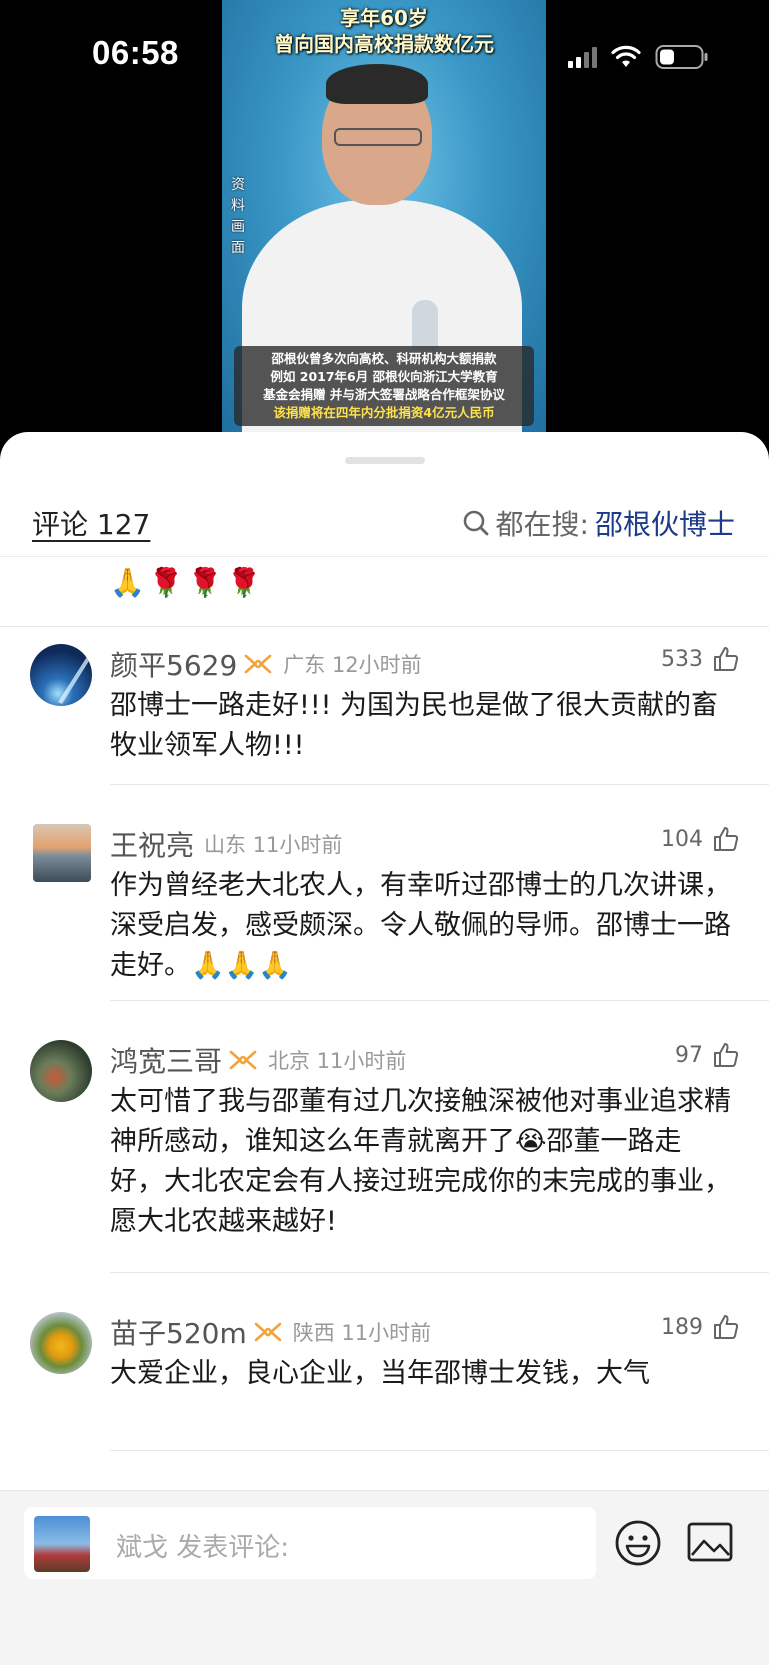  Describe the element at coordinates (238, 185) in the screenshot. I see `side-note-char: 资` at that location.